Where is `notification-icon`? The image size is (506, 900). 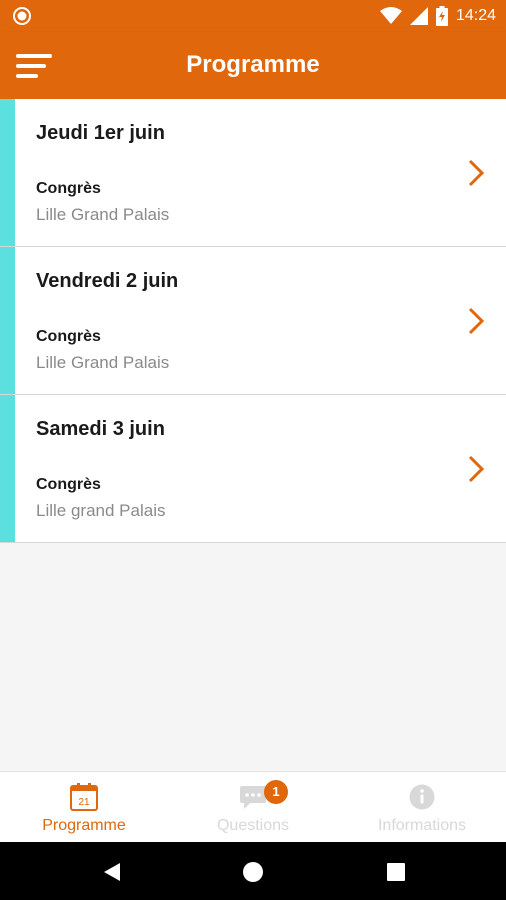
notification-icon is located at coordinates (22, 16).